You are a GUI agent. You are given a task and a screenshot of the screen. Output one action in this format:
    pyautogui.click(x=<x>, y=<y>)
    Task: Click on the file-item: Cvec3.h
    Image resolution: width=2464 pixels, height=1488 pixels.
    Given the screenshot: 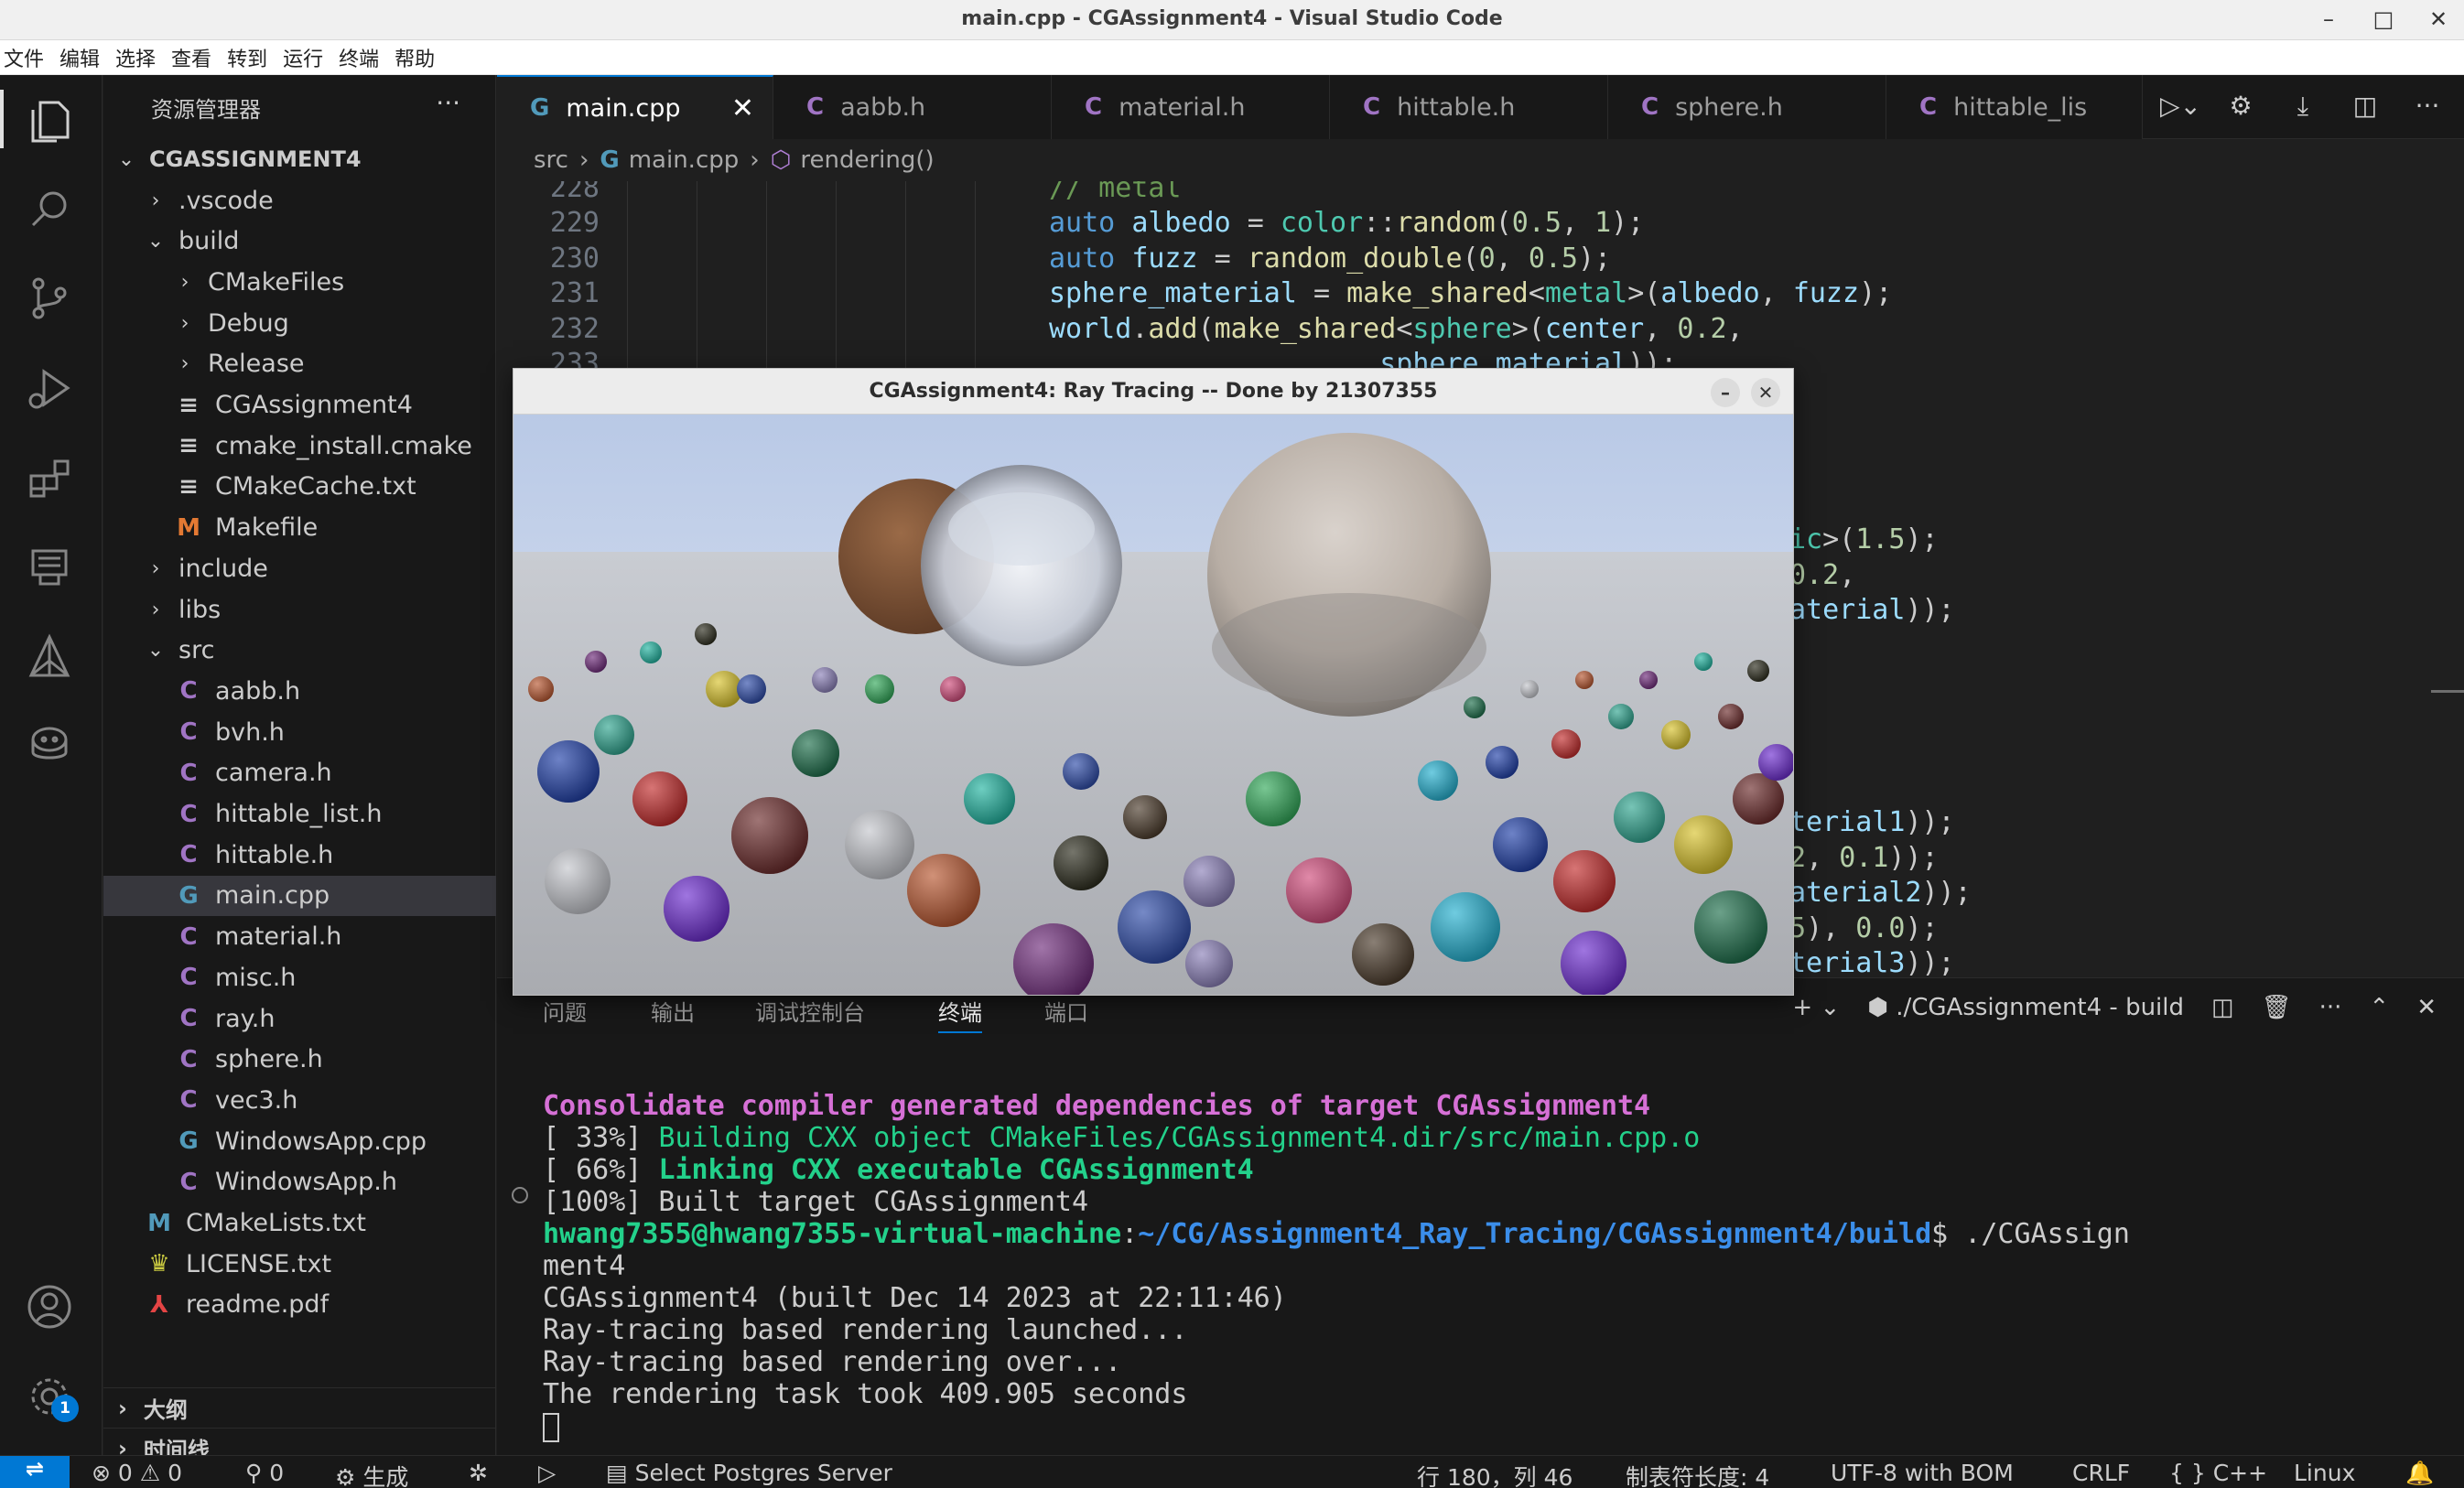 What is the action you would take?
    pyautogui.click(x=299, y=1100)
    